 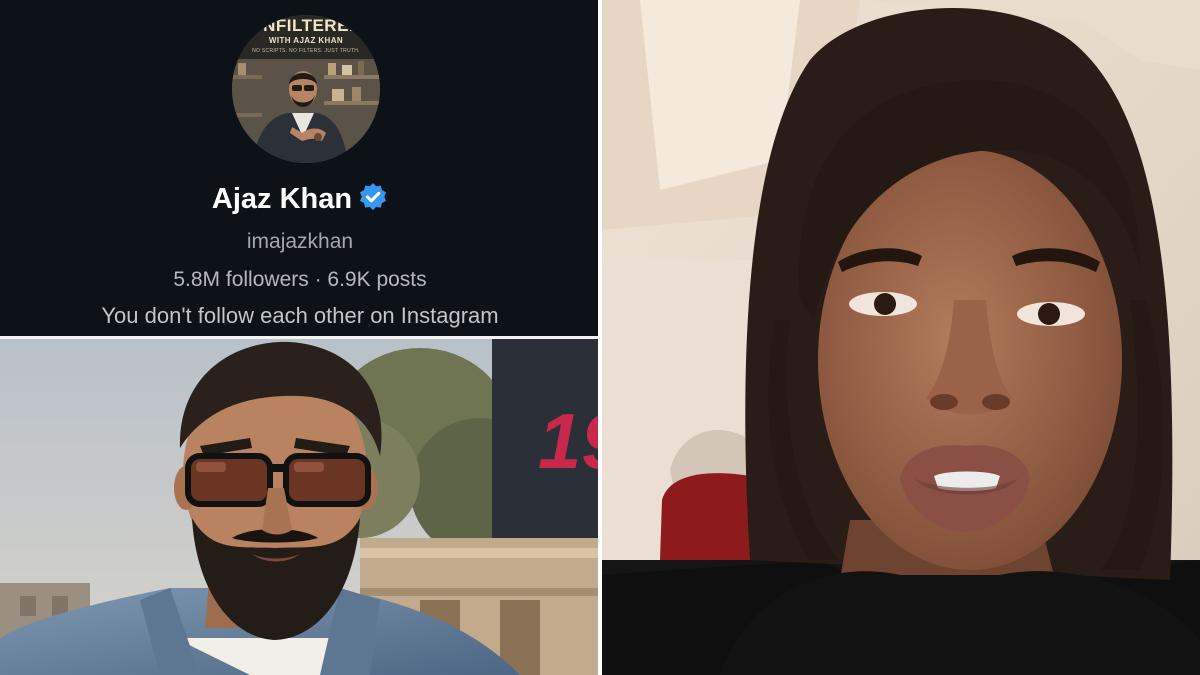 I want to click on profile-username: imajazkhan, so click(x=300, y=242).